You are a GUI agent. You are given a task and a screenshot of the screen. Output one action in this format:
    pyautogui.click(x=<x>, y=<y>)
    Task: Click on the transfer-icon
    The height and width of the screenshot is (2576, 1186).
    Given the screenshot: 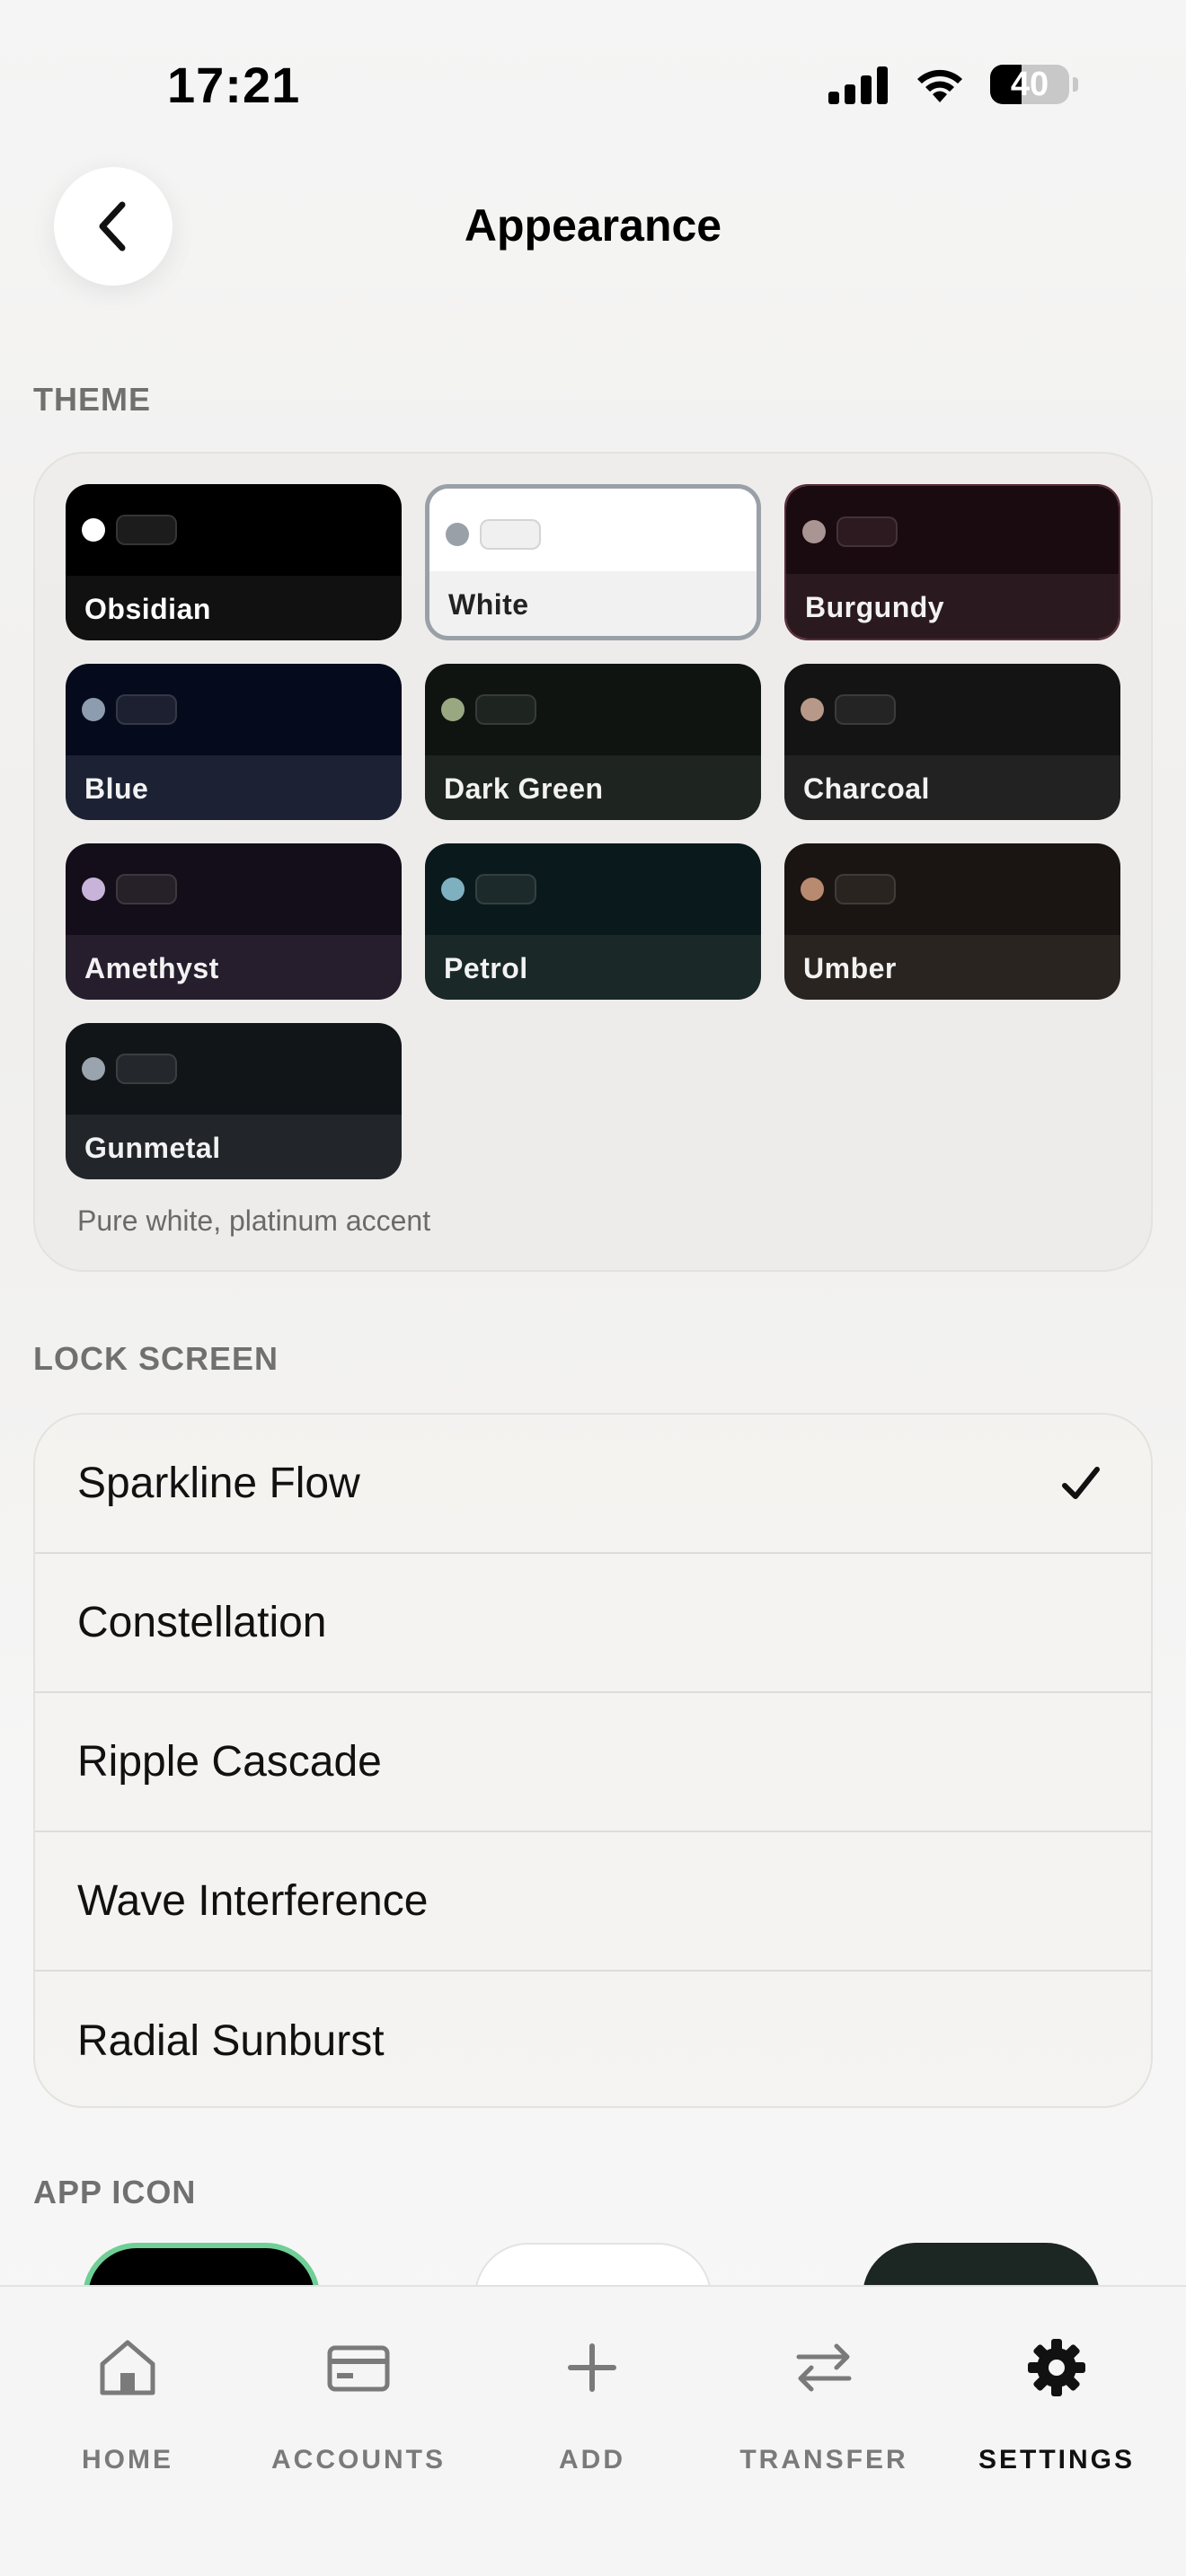 What is the action you would take?
    pyautogui.click(x=824, y=2367)
    